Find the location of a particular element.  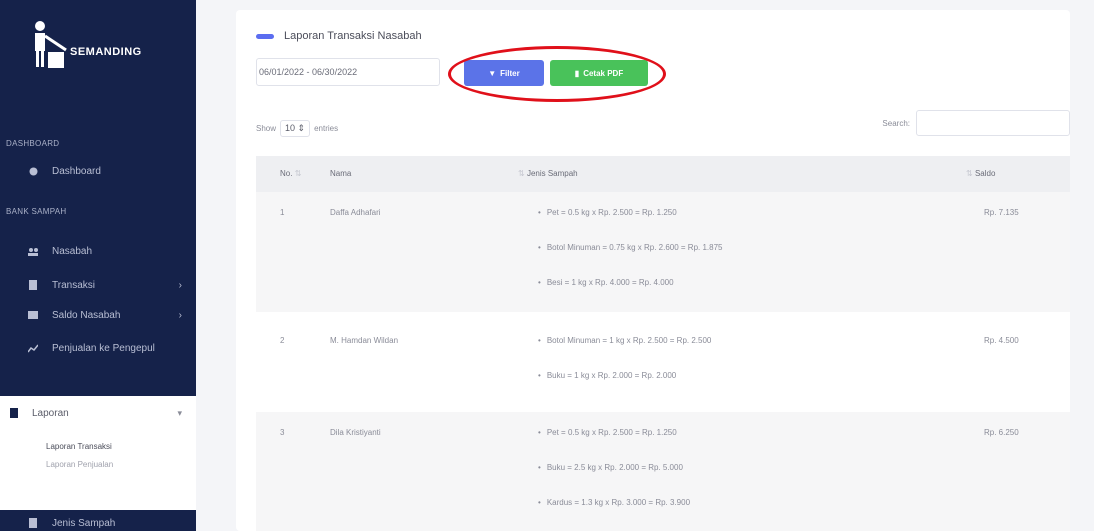

col-nama-label: Nama is located at coordinates (341, 173).